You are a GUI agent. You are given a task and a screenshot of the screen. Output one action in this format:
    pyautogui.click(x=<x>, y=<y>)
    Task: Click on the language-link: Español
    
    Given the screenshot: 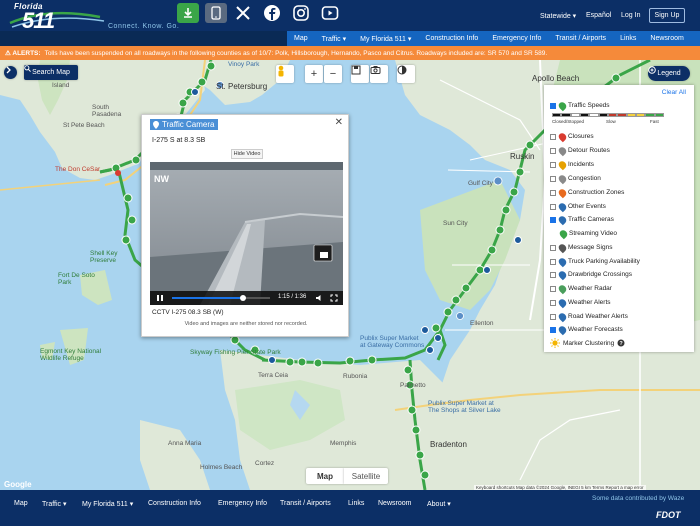 What is the action you would take?
    pyautogui.click(x=598, y=15)
    